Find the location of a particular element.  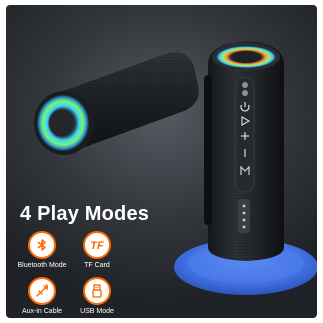

svg-text: TF is located at coordinates (97, 246).